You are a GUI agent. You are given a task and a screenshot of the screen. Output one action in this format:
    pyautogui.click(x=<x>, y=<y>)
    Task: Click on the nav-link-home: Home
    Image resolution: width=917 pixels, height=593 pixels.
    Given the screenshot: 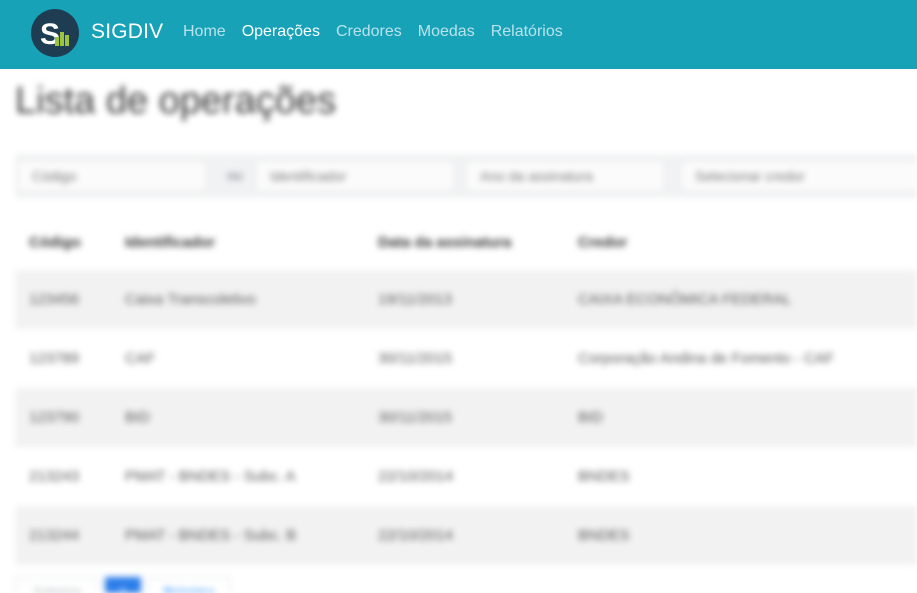 What is the action you would take?
    pyautogui.click(x=204, y=32)
    